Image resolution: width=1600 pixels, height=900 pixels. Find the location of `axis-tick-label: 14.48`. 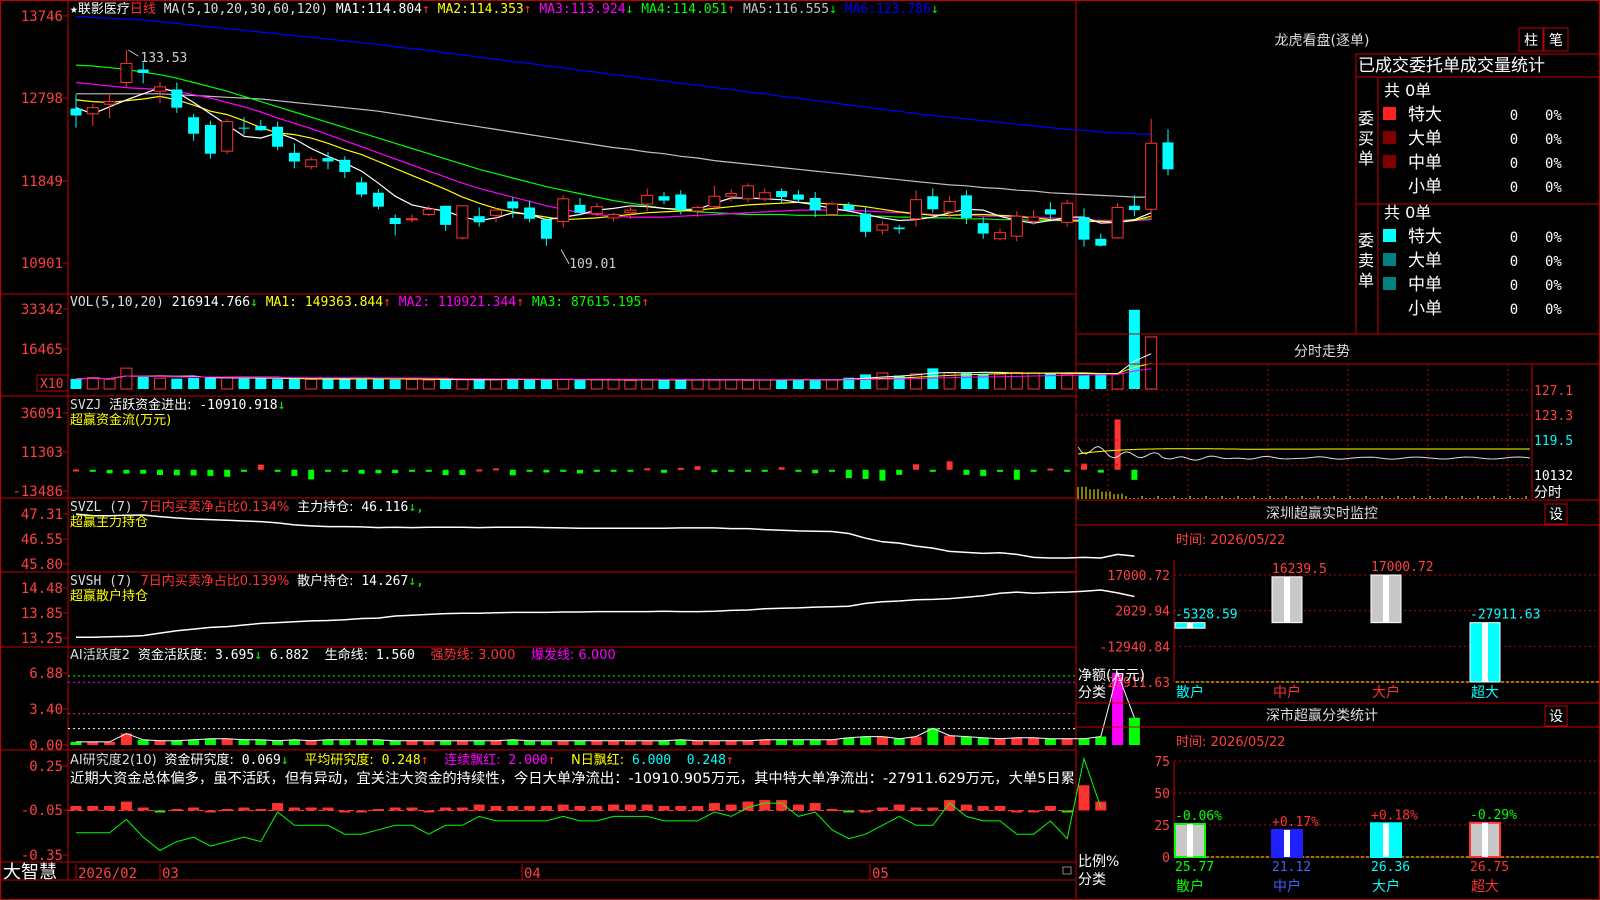

axis-tick-label: 14.48 is located at coordinates (42, 589).